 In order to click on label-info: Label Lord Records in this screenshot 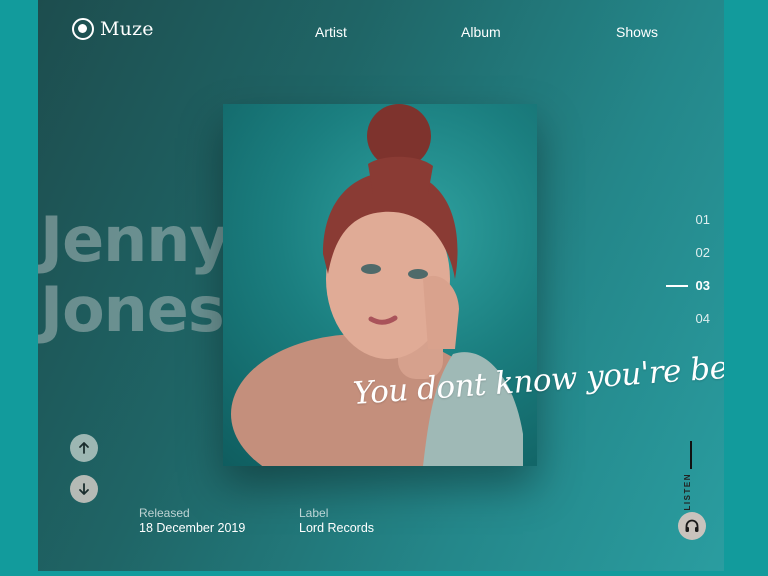, I will do `click(336, 520)`.